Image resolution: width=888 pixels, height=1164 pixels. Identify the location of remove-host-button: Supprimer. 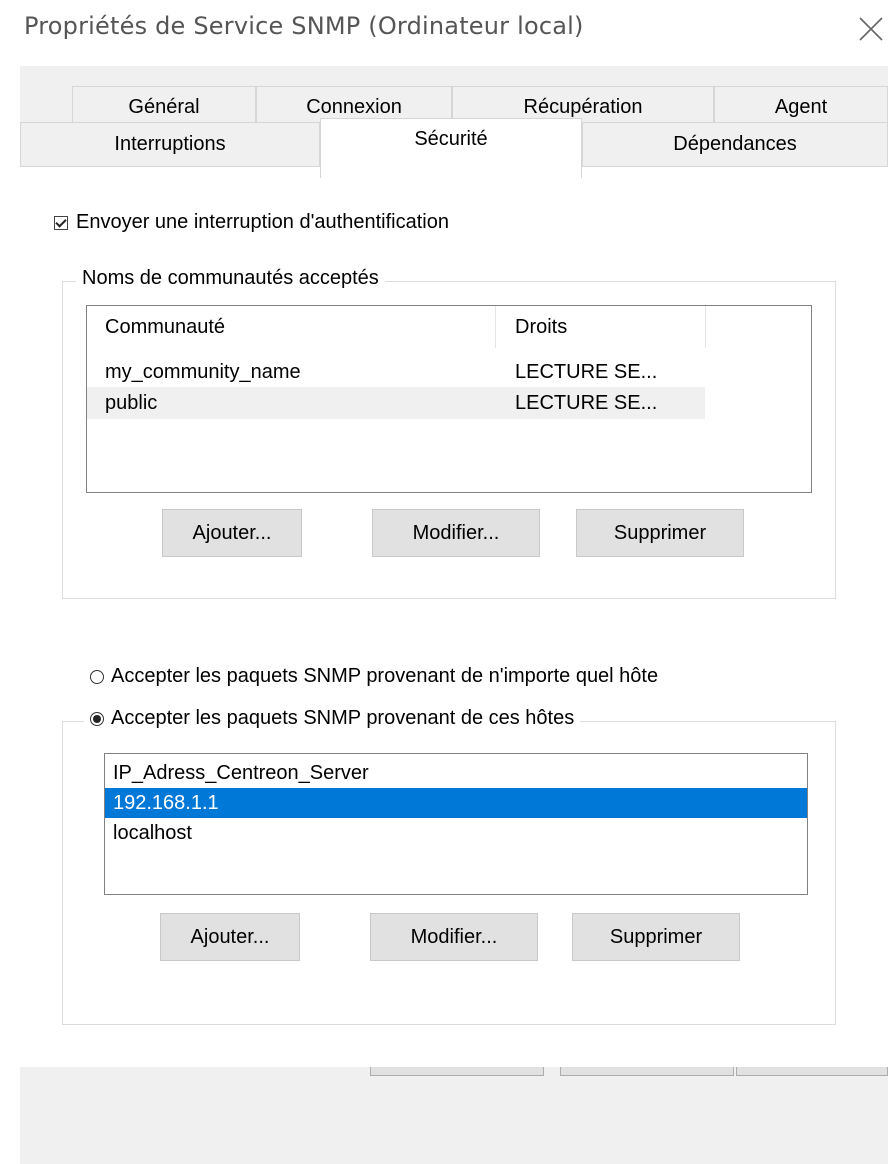
(656, 937).